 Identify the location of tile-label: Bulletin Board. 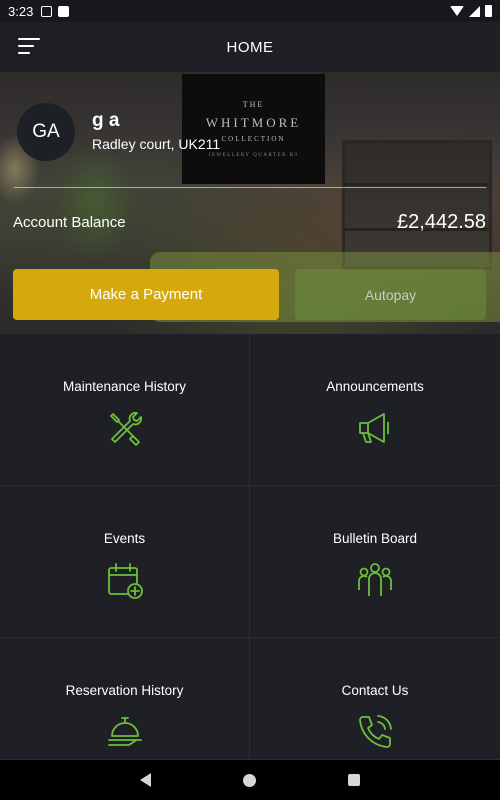
(375, 538).